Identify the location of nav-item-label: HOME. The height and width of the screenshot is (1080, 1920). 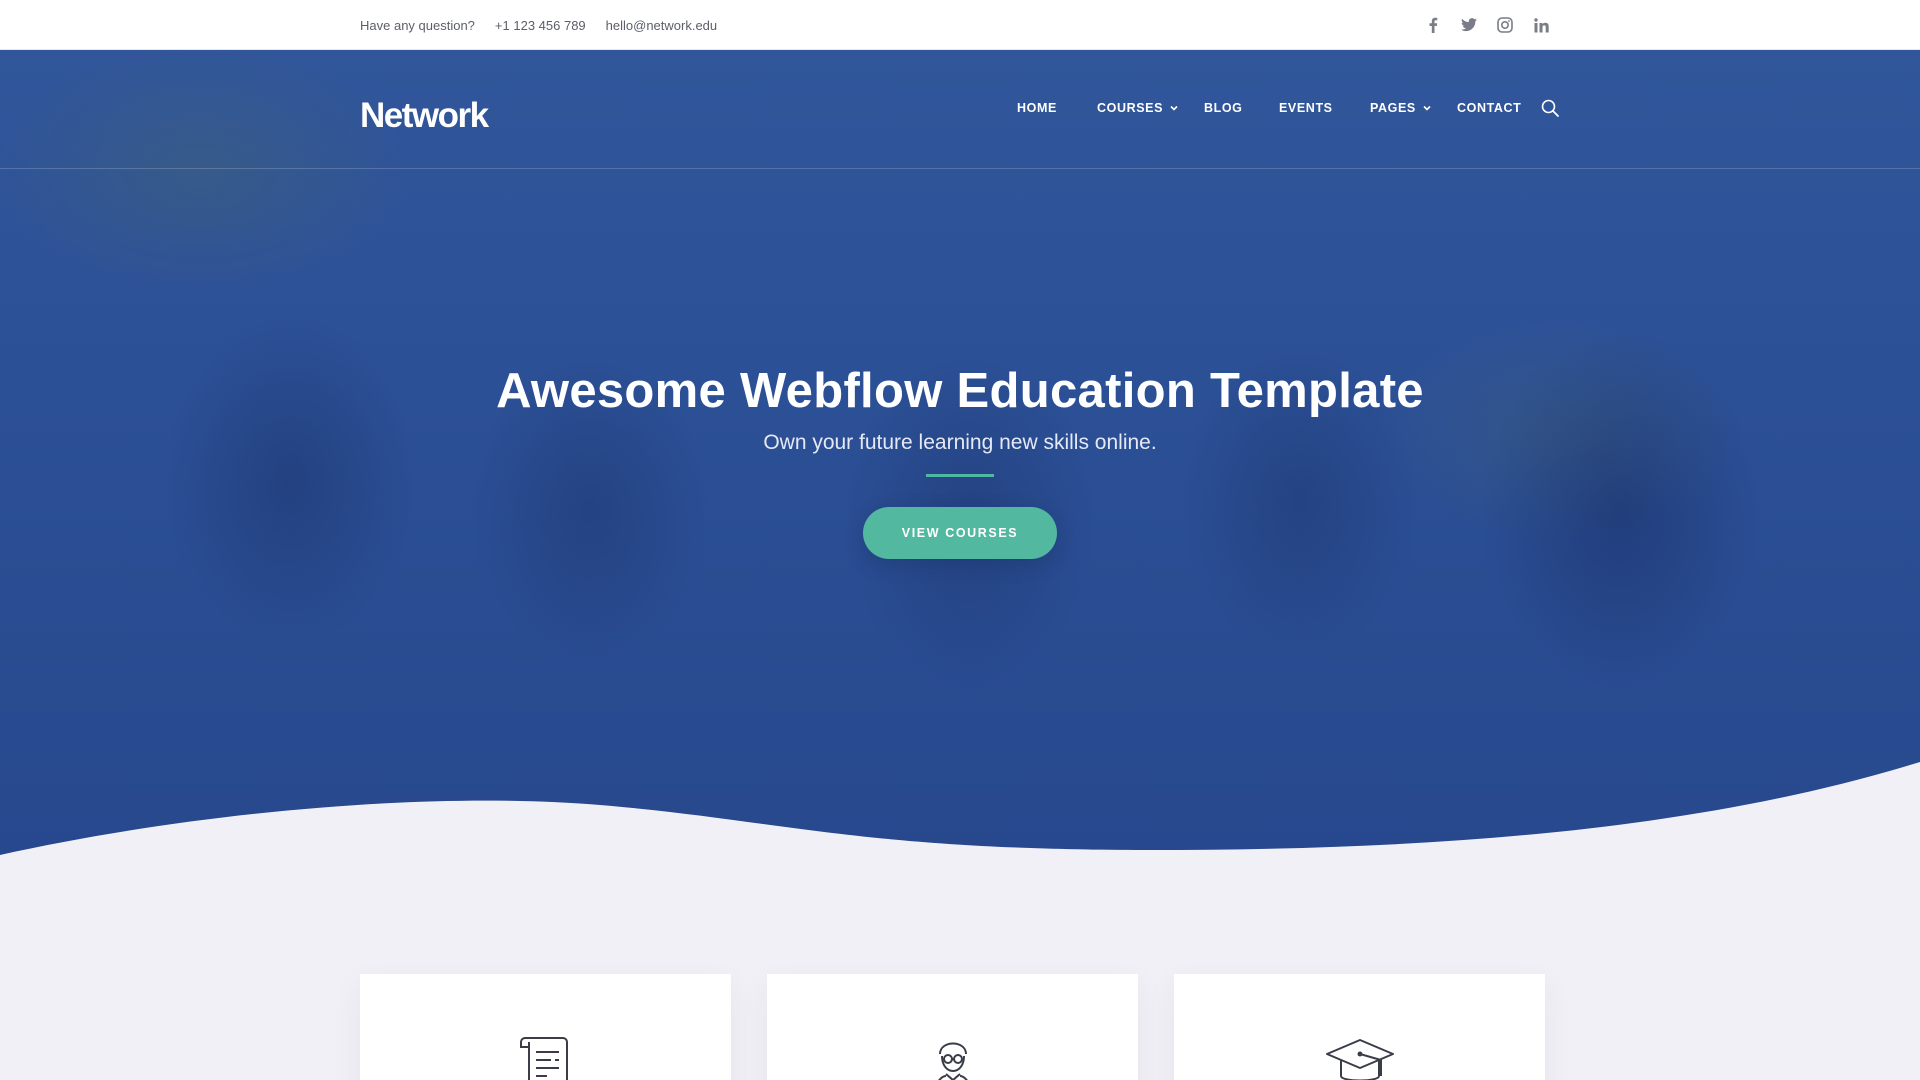
(1037, 108).